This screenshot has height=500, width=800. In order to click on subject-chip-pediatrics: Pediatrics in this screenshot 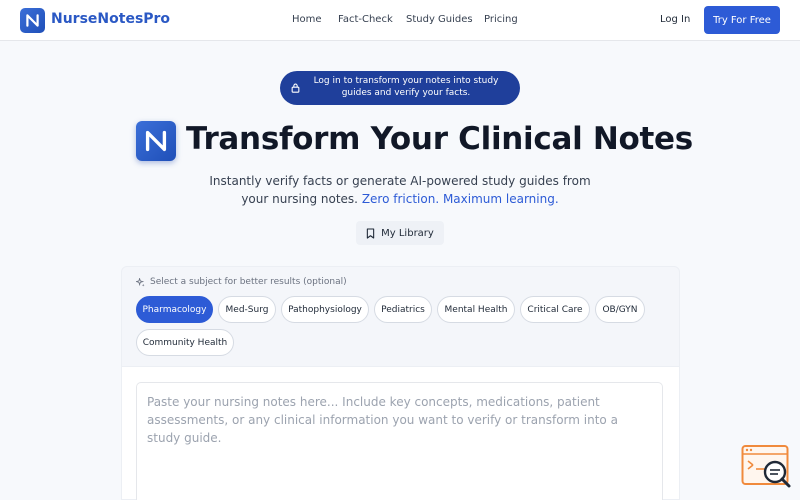, I will do `click(403, 309)`.